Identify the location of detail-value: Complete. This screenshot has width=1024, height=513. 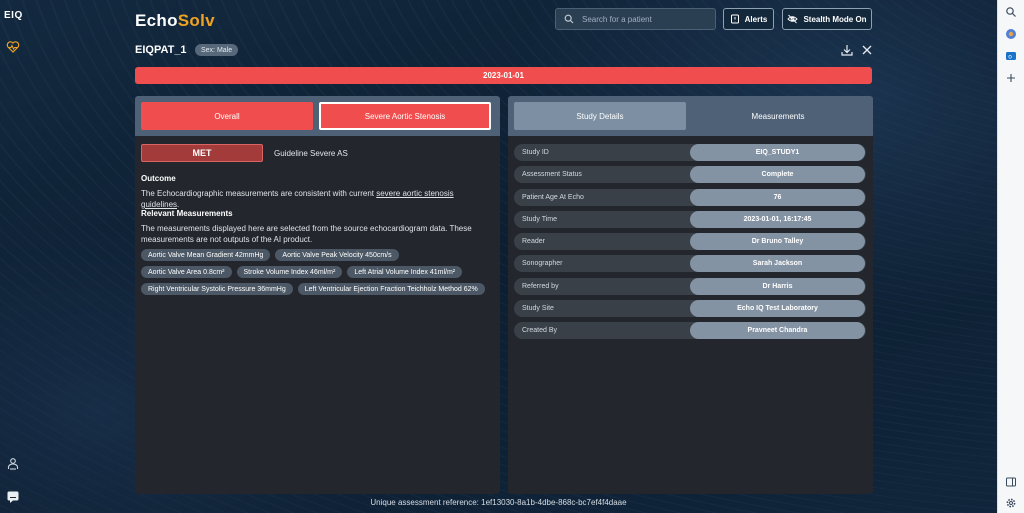
(777, 175).